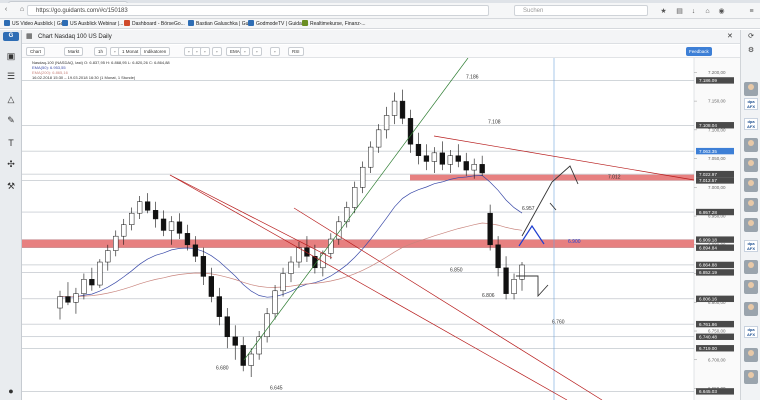 The width and height of the screenshot is (760, 402). Describe the element at coordinates (693, 11) in the screenshot. I see `download-icon: ↓` at that location.